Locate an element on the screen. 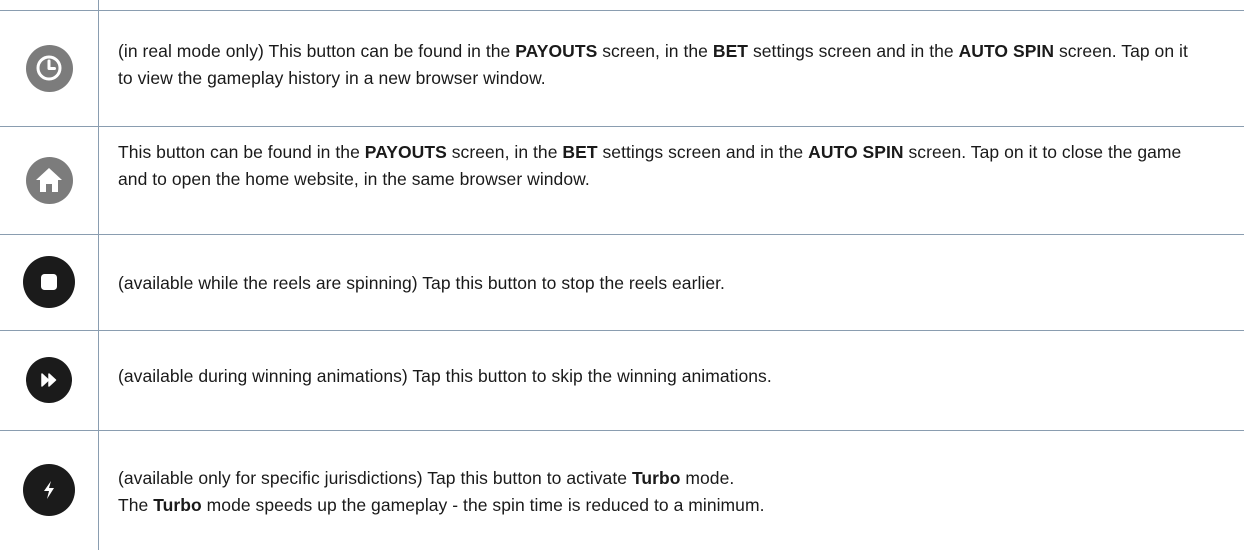 This screenshot has width=1244, height=550. history-button is located at coordinates (49, 68).